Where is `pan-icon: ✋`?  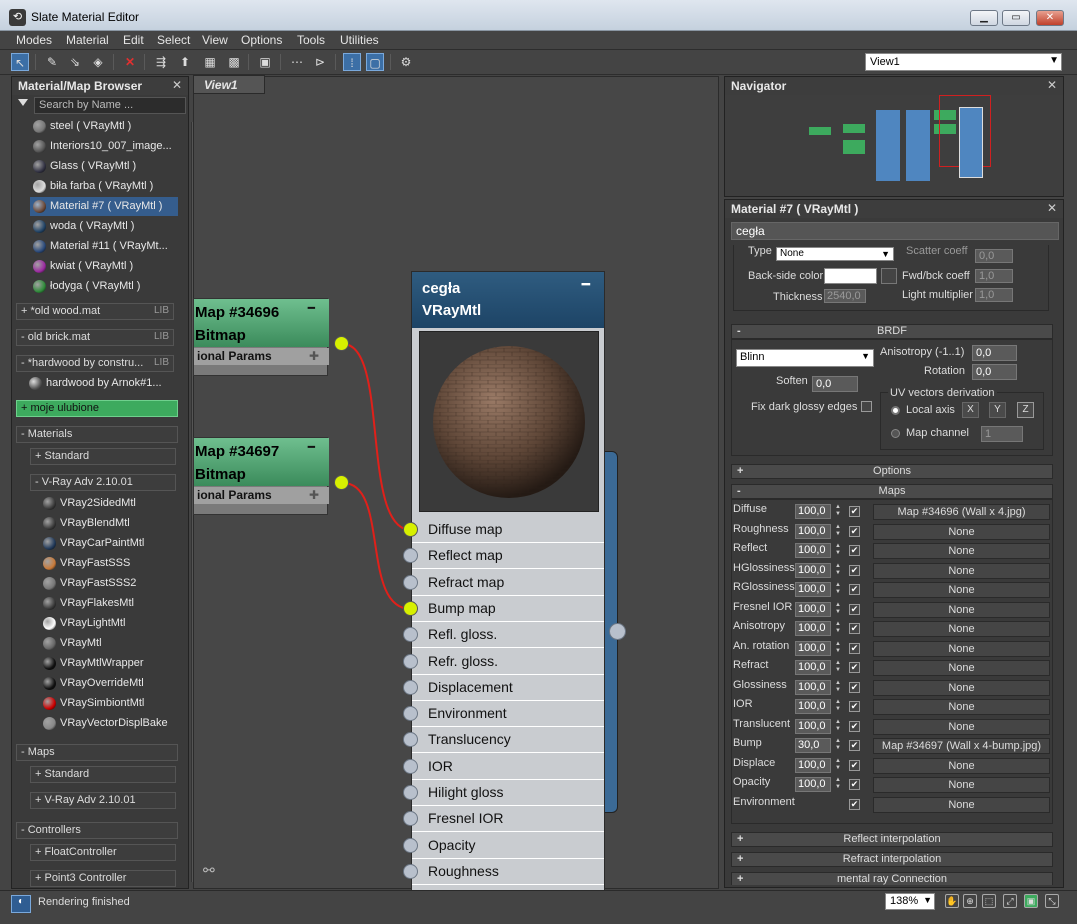
pan-icon: ✋ is located at coordinates (952, 901).